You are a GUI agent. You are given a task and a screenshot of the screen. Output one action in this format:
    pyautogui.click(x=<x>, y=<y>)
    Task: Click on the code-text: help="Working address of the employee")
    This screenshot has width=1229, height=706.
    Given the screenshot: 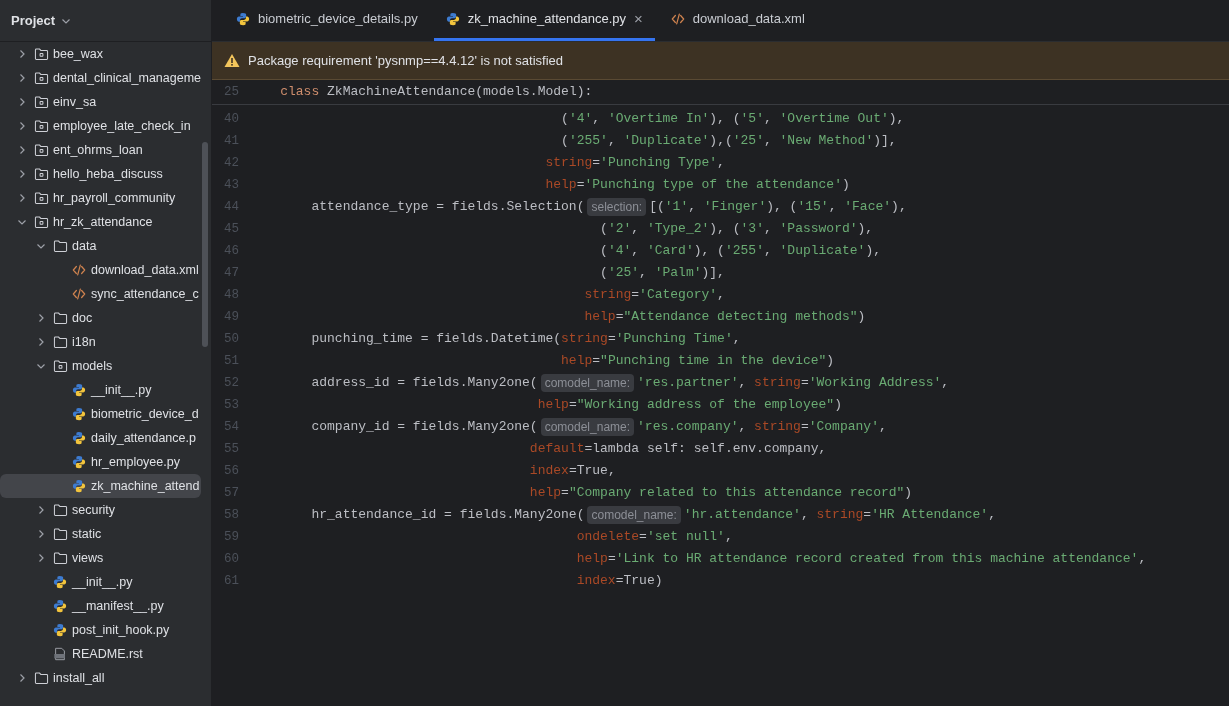 What is the action you would take?
    pyautogui.click(x=689, y=405)
    